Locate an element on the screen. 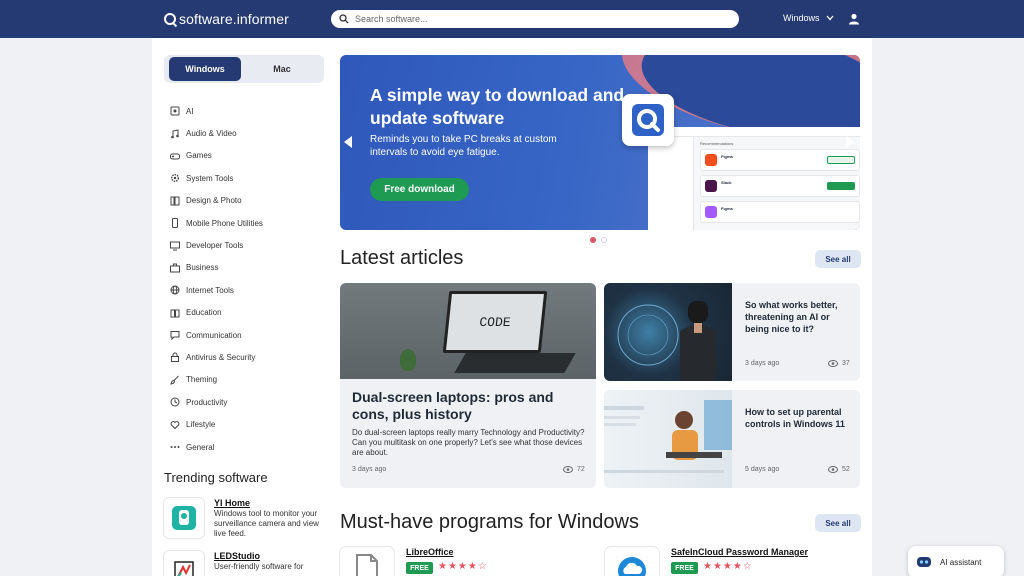 This screenshot has height=576, width=1024. mock-app-row: Slack is located at coordinates (780, 186).